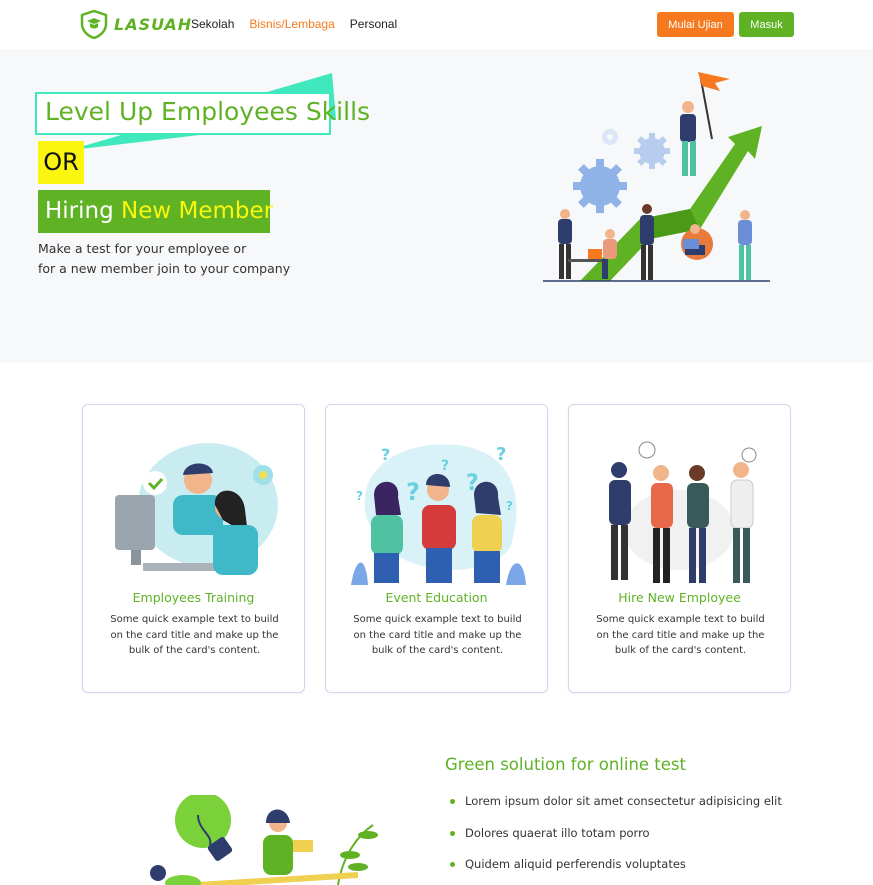 The width and height of the screenshot is (873, 885). I want to click on hire-new-employee-illustration, so click(683, 512).